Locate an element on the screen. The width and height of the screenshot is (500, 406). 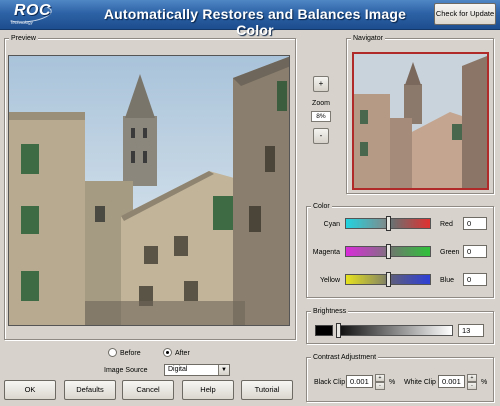
white-clip-up-icon: + is located at coordinates (472, 378).